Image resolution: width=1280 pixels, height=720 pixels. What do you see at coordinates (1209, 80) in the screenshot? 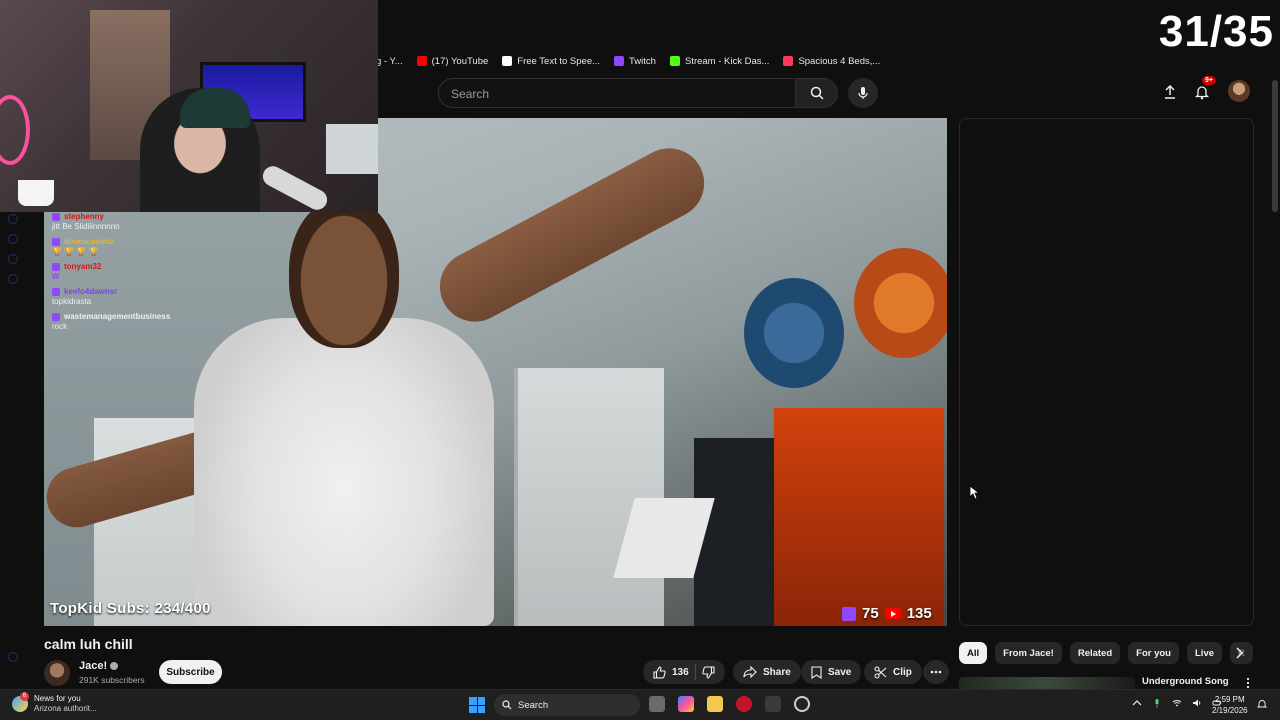
I see `notification-badge: 9+` at bounding box center [1209, 80].